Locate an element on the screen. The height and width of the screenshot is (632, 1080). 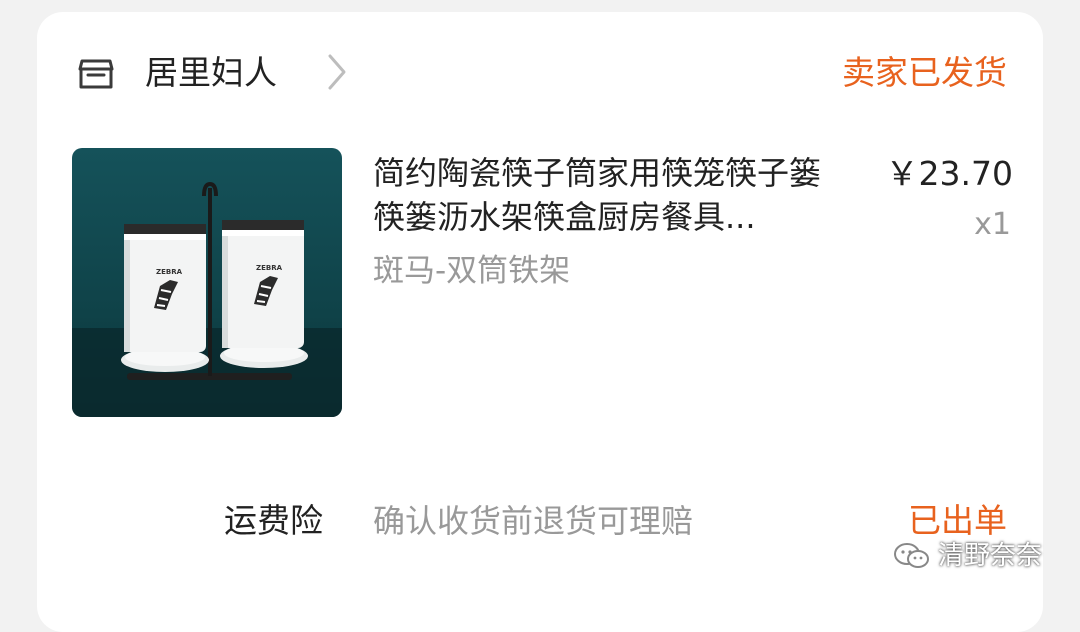
product-quantity: x1 is located at coordinates (992, 224).